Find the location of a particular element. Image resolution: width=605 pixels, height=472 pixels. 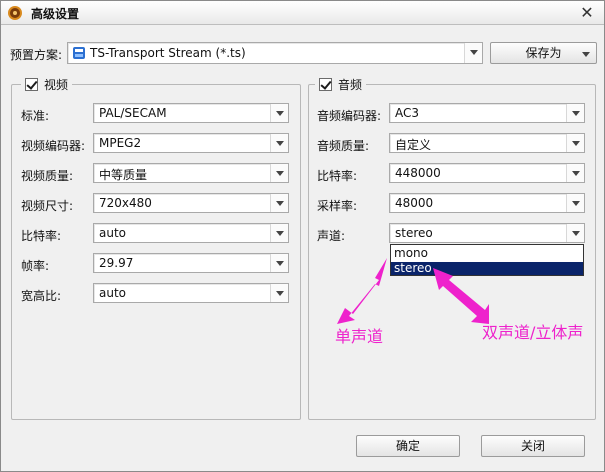

video-encoder-value: MPEG2 is located at coordinates (120, 143).